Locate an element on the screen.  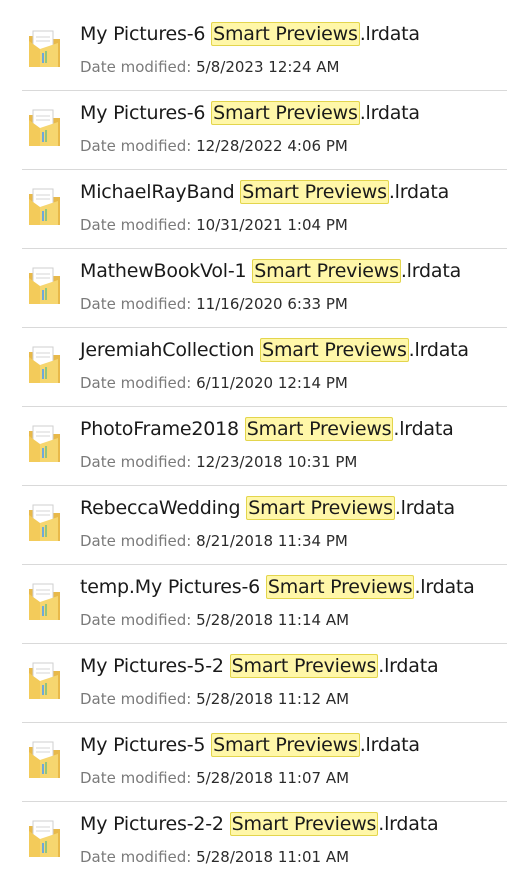
date-modified-value: 12/28/2022 4:06 PM is located at coordinates (272, 146).